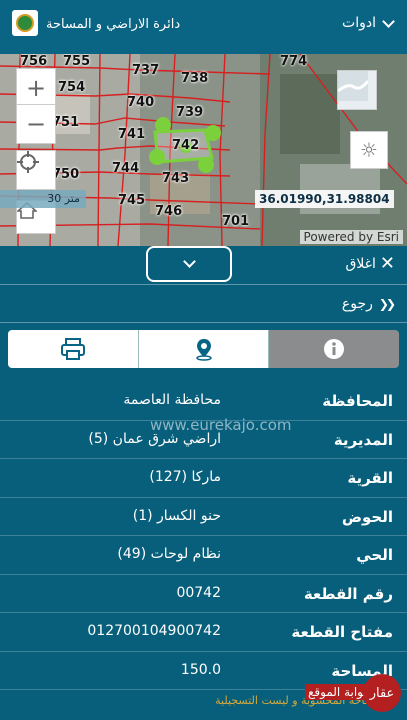  Describe the element at coordinates (141, 102) in the screenshot. I see `parcel-label: 740` at that location.